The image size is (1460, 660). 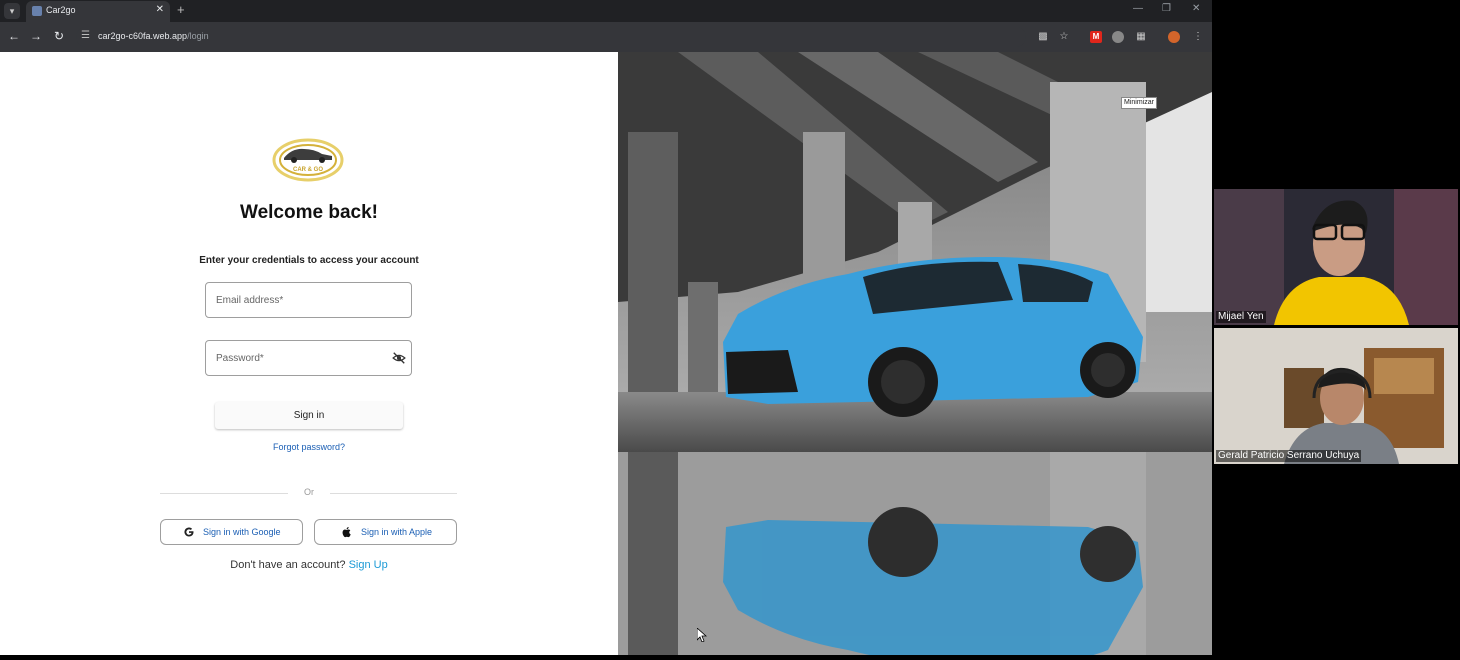 I want to click on plus-icon: +, so click(x=181, y=9).